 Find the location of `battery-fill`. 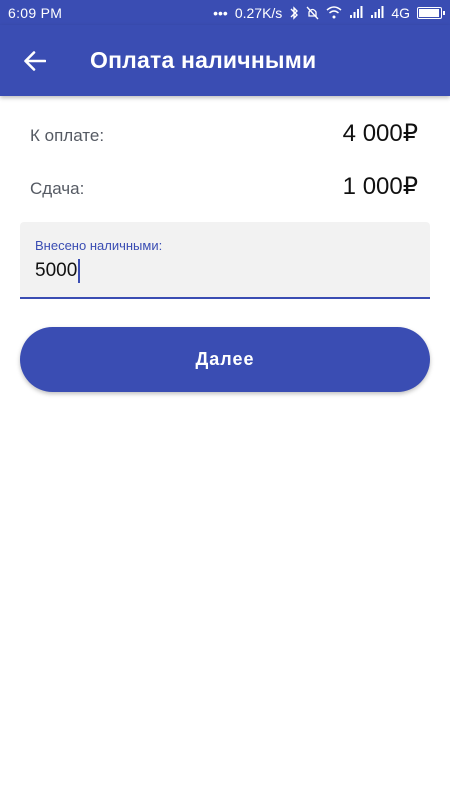

battery-fill is located at coordinates (429, 12).